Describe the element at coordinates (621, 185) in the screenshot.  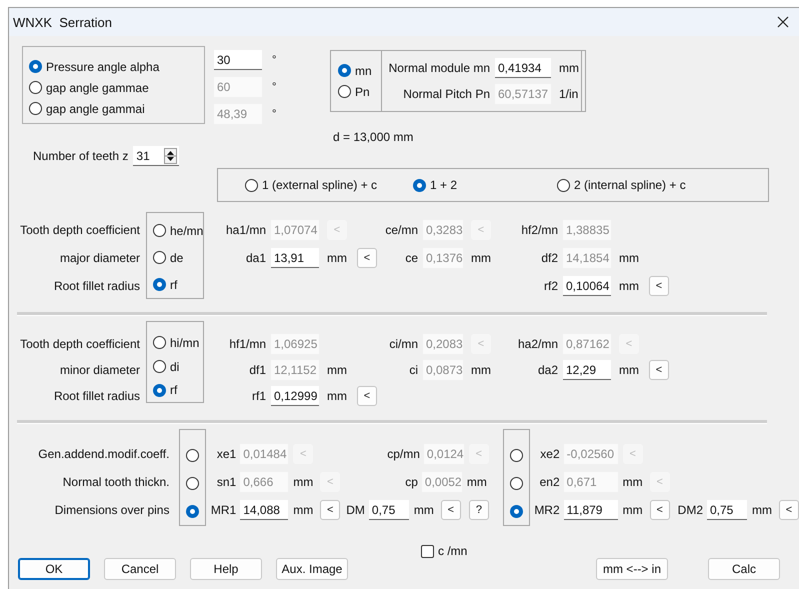
I see `radio-option: 2 (internal spline) + c` at that location.